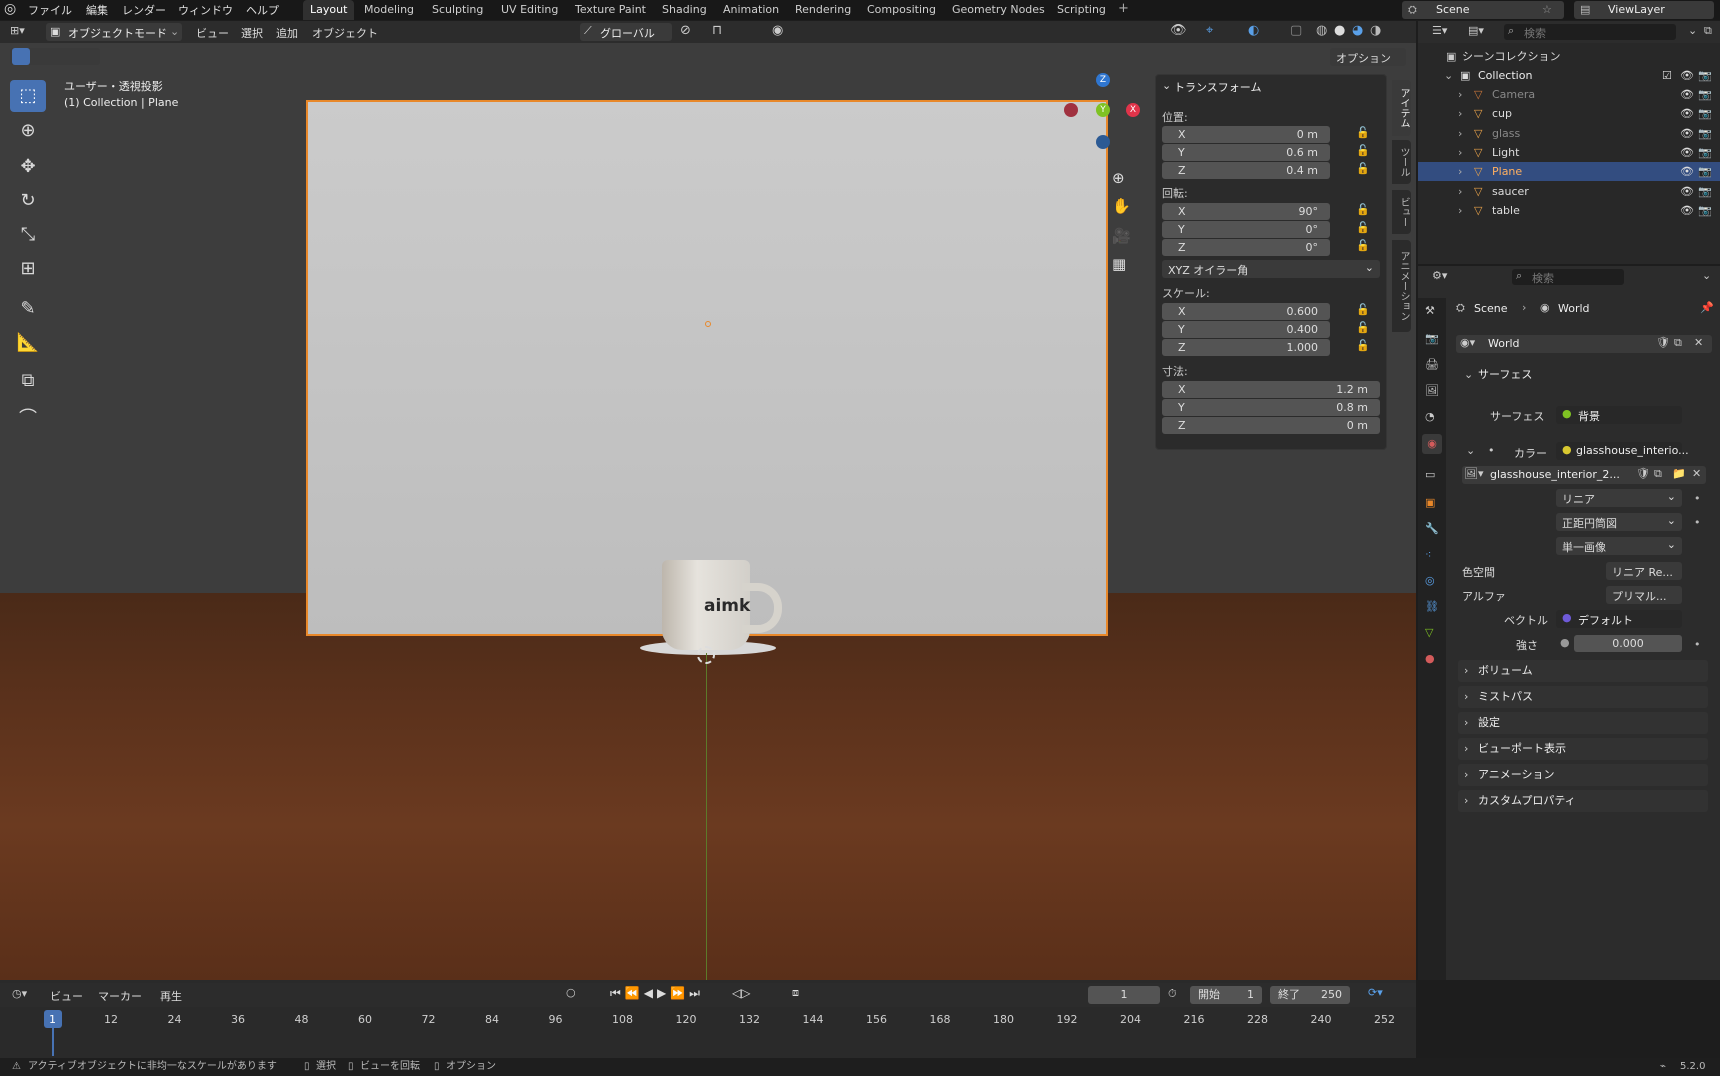 This screenshot has height=1076, width=1720. What do you see at coordinates (1432, 364) in the screenshot?
I see `output-tab-icon: 🖨` at bounding box center [1432, 364].